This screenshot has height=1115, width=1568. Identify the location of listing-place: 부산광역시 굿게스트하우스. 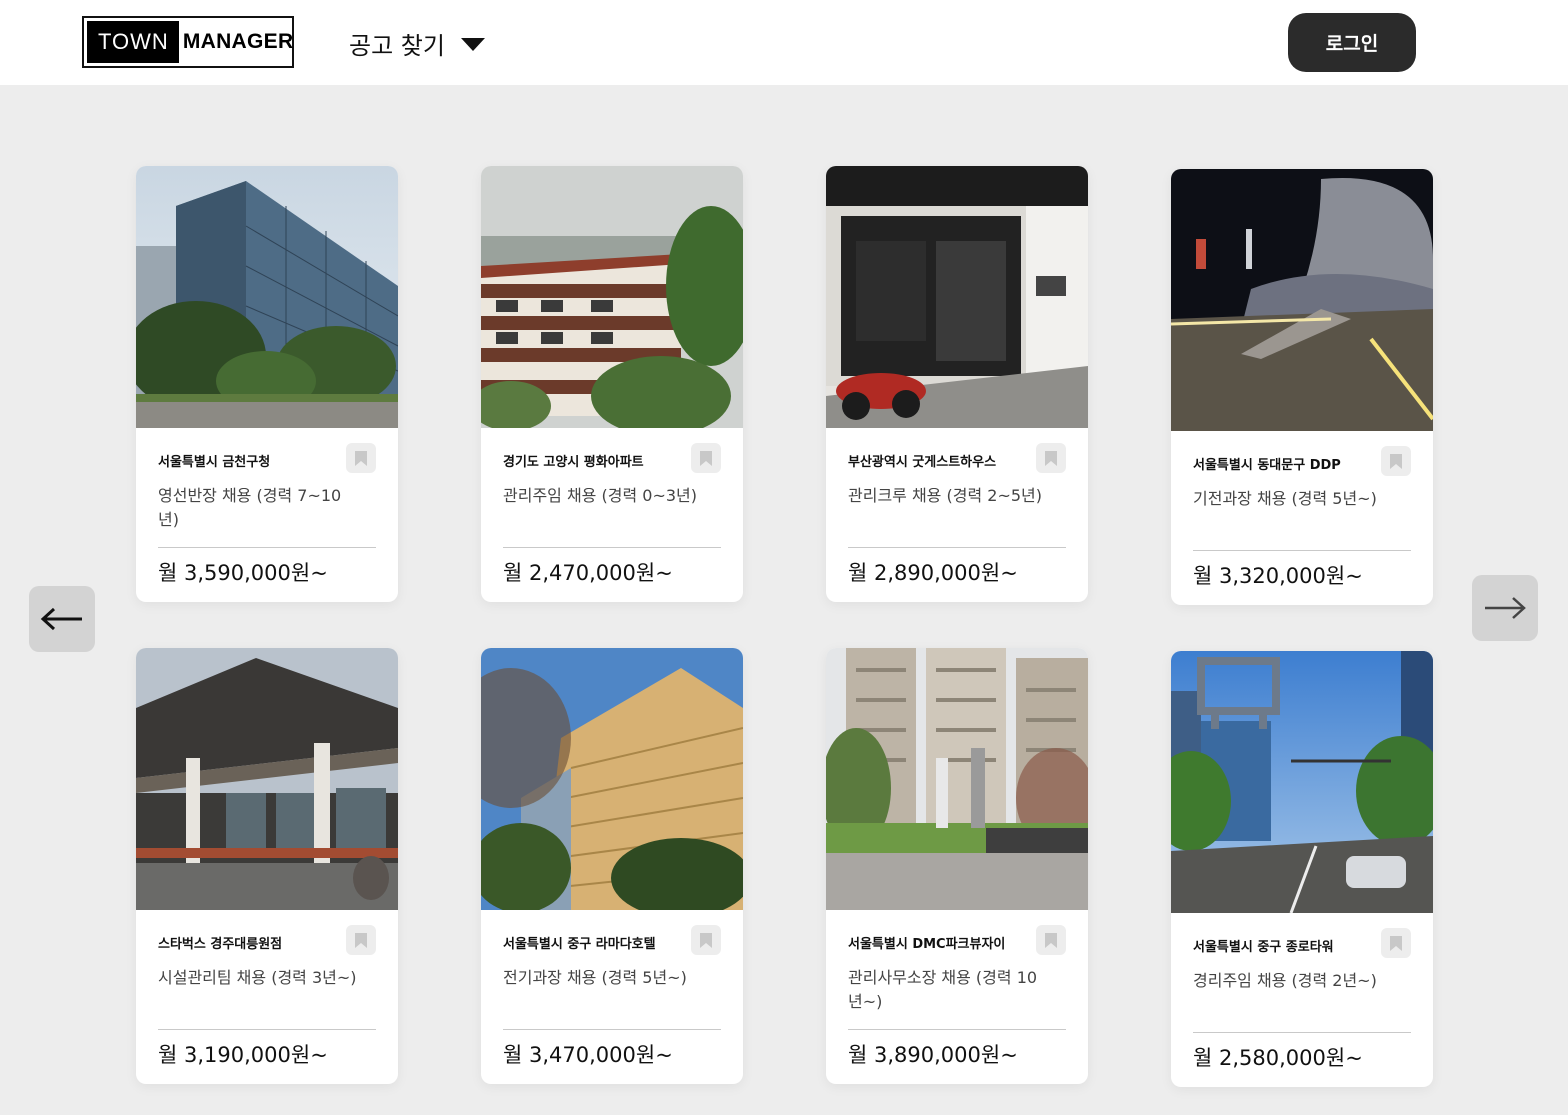
(922, 462).